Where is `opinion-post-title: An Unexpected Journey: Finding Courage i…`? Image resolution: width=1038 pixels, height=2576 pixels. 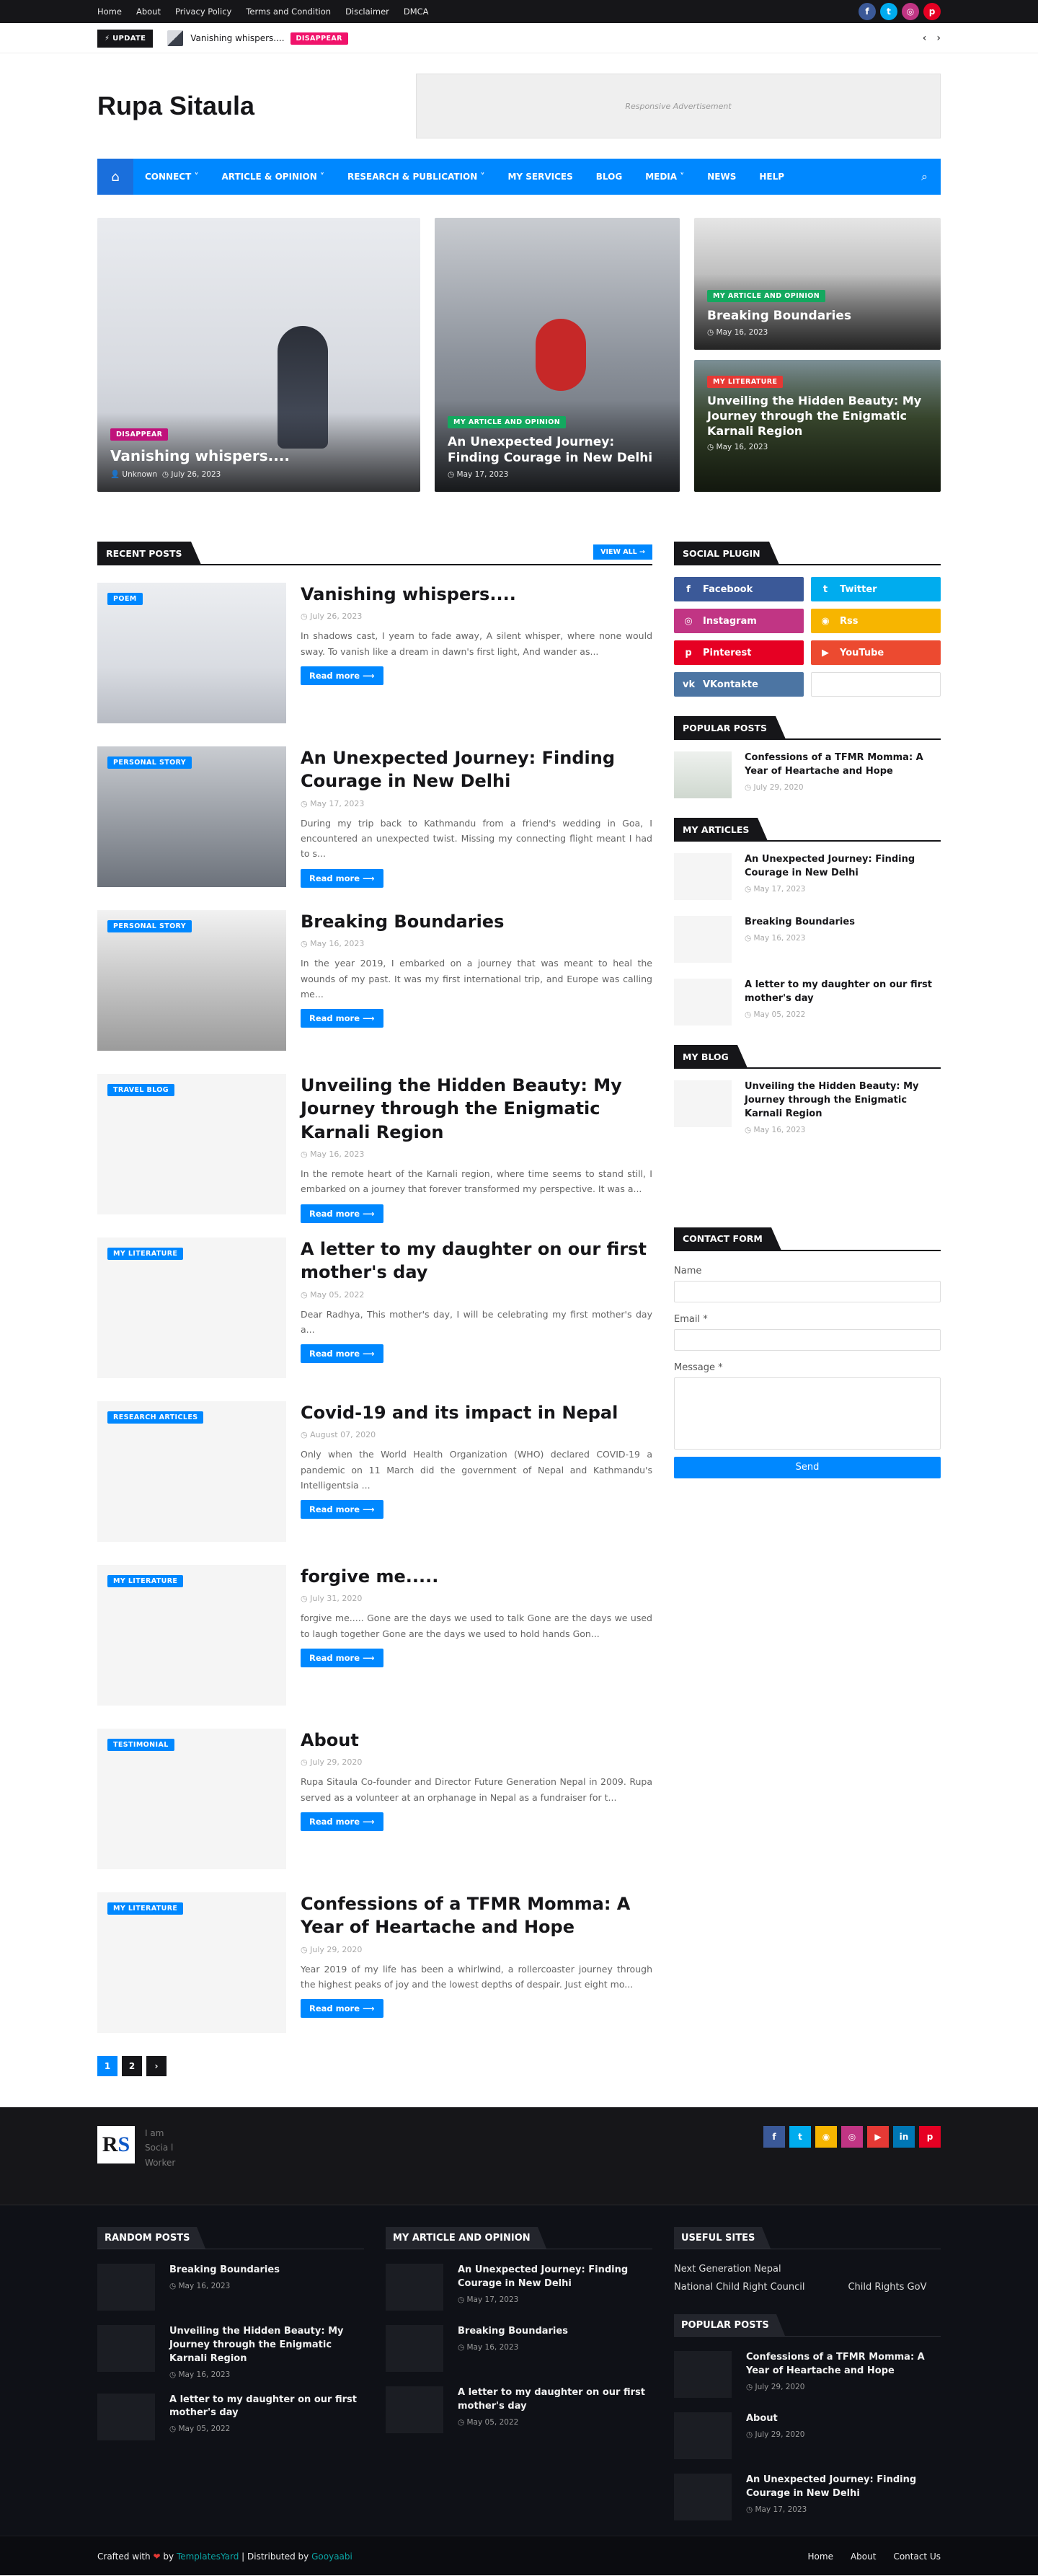
opinion-post-title: An Unexpected Journey: Finding Courage i… is located at coordinates (555, 2277).